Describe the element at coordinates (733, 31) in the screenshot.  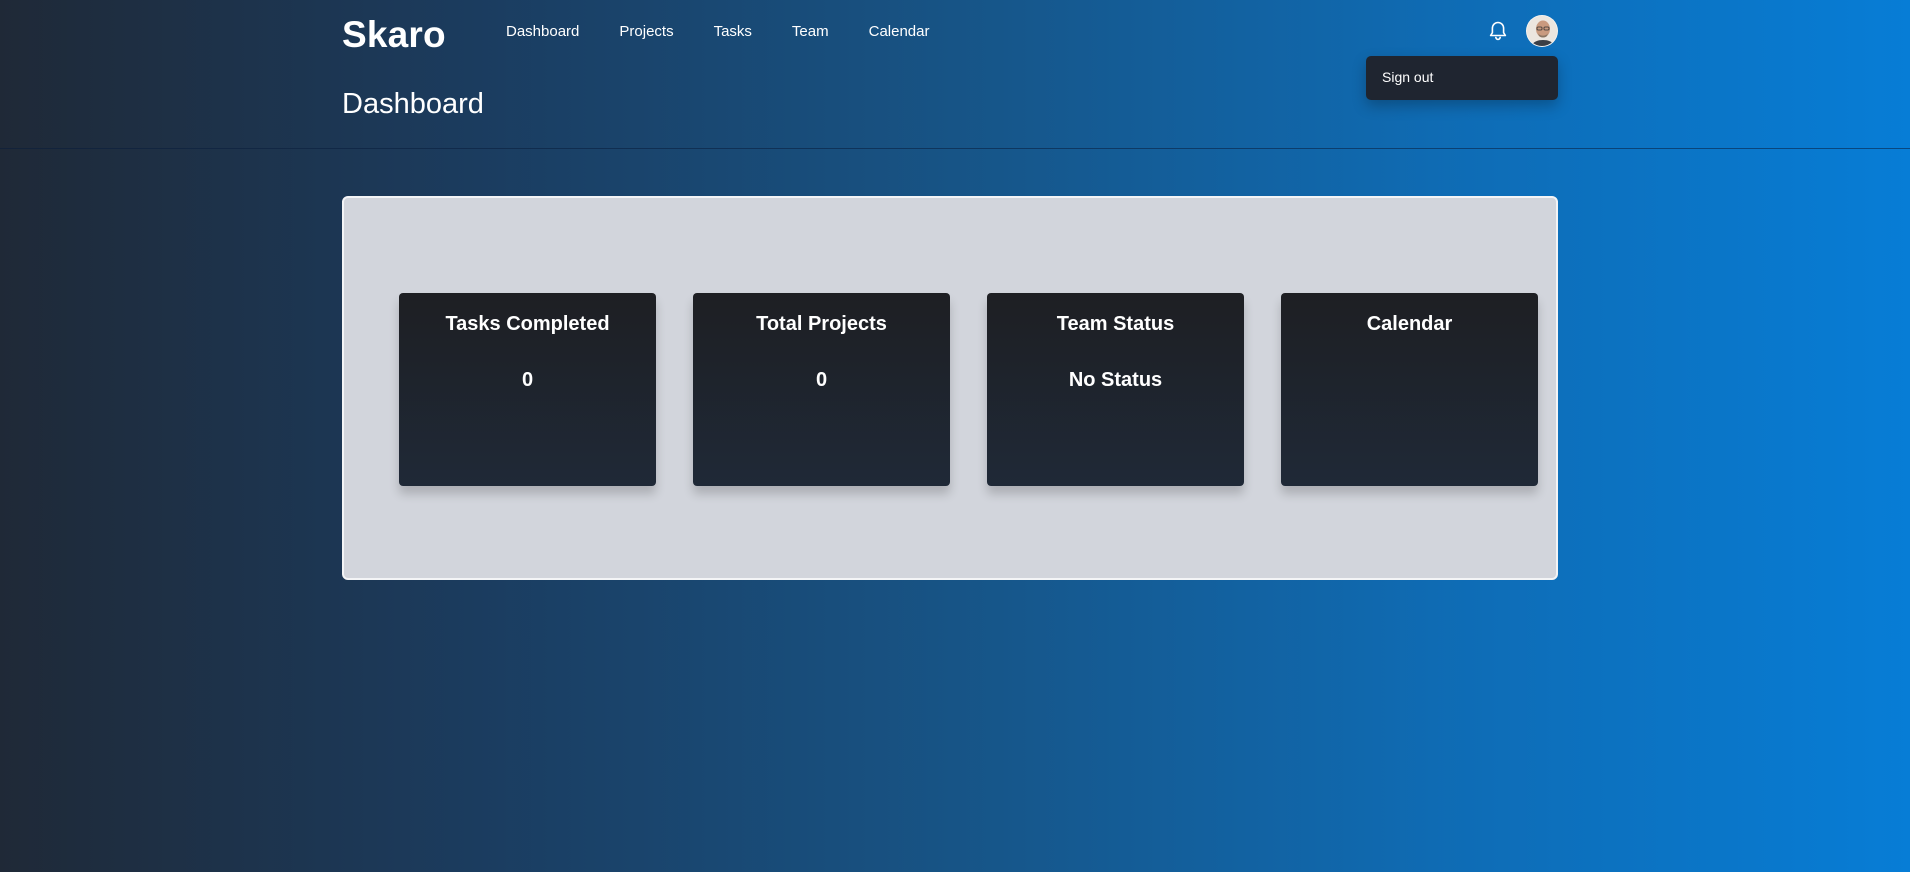
I see `nav-tasks: Tasks` at that location.